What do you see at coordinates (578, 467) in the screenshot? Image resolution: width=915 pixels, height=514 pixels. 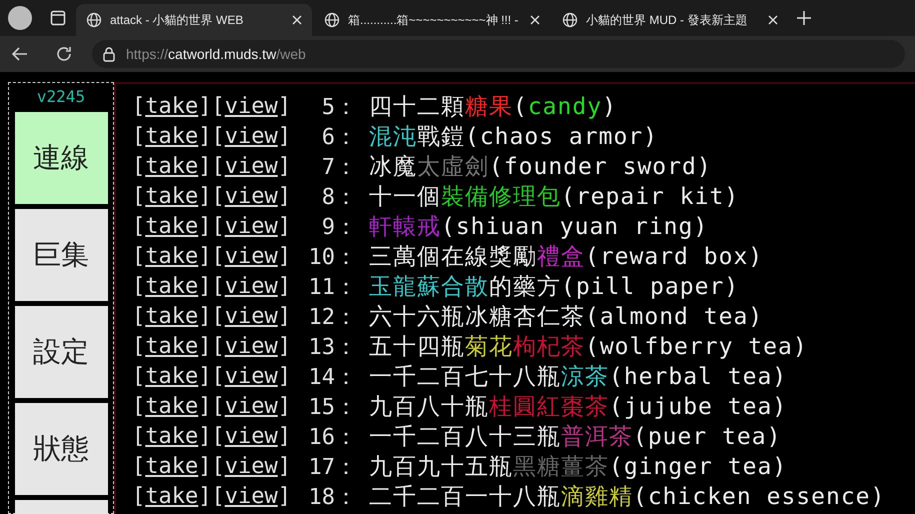 I see `item-description: 九百九十五瓶黑糖薑茶(ginger tea)` at bounding box center [578, 467].